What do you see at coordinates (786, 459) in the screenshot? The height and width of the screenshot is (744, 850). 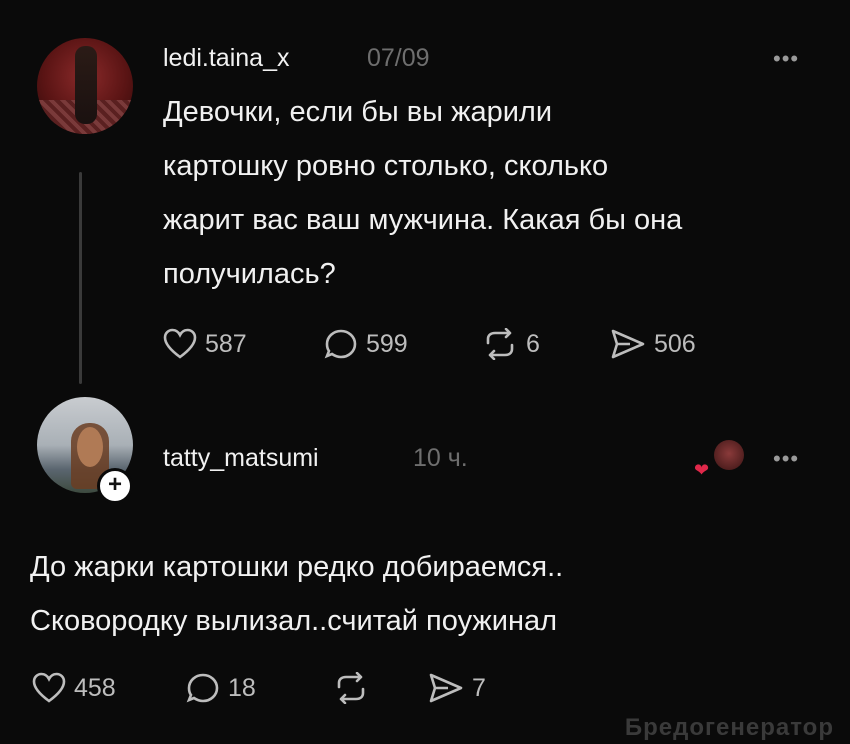 I see `reply-more-button: •••` at bounding box center [786, 459].